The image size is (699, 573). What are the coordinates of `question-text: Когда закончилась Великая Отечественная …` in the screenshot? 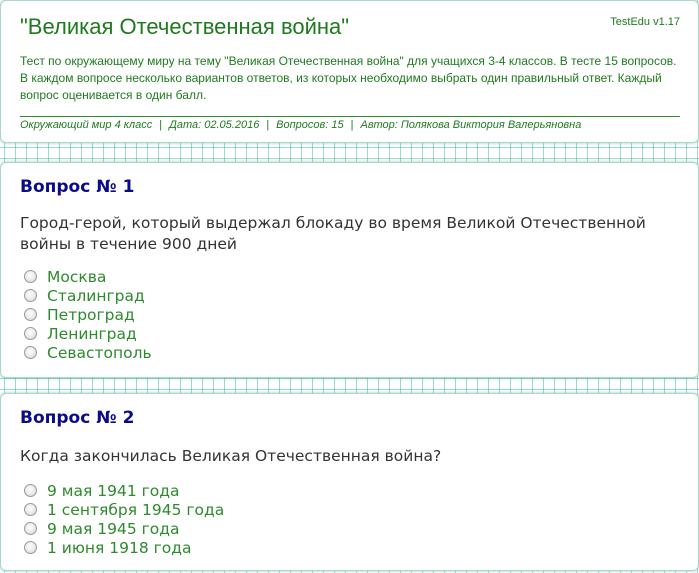 It's located at (231, 456).